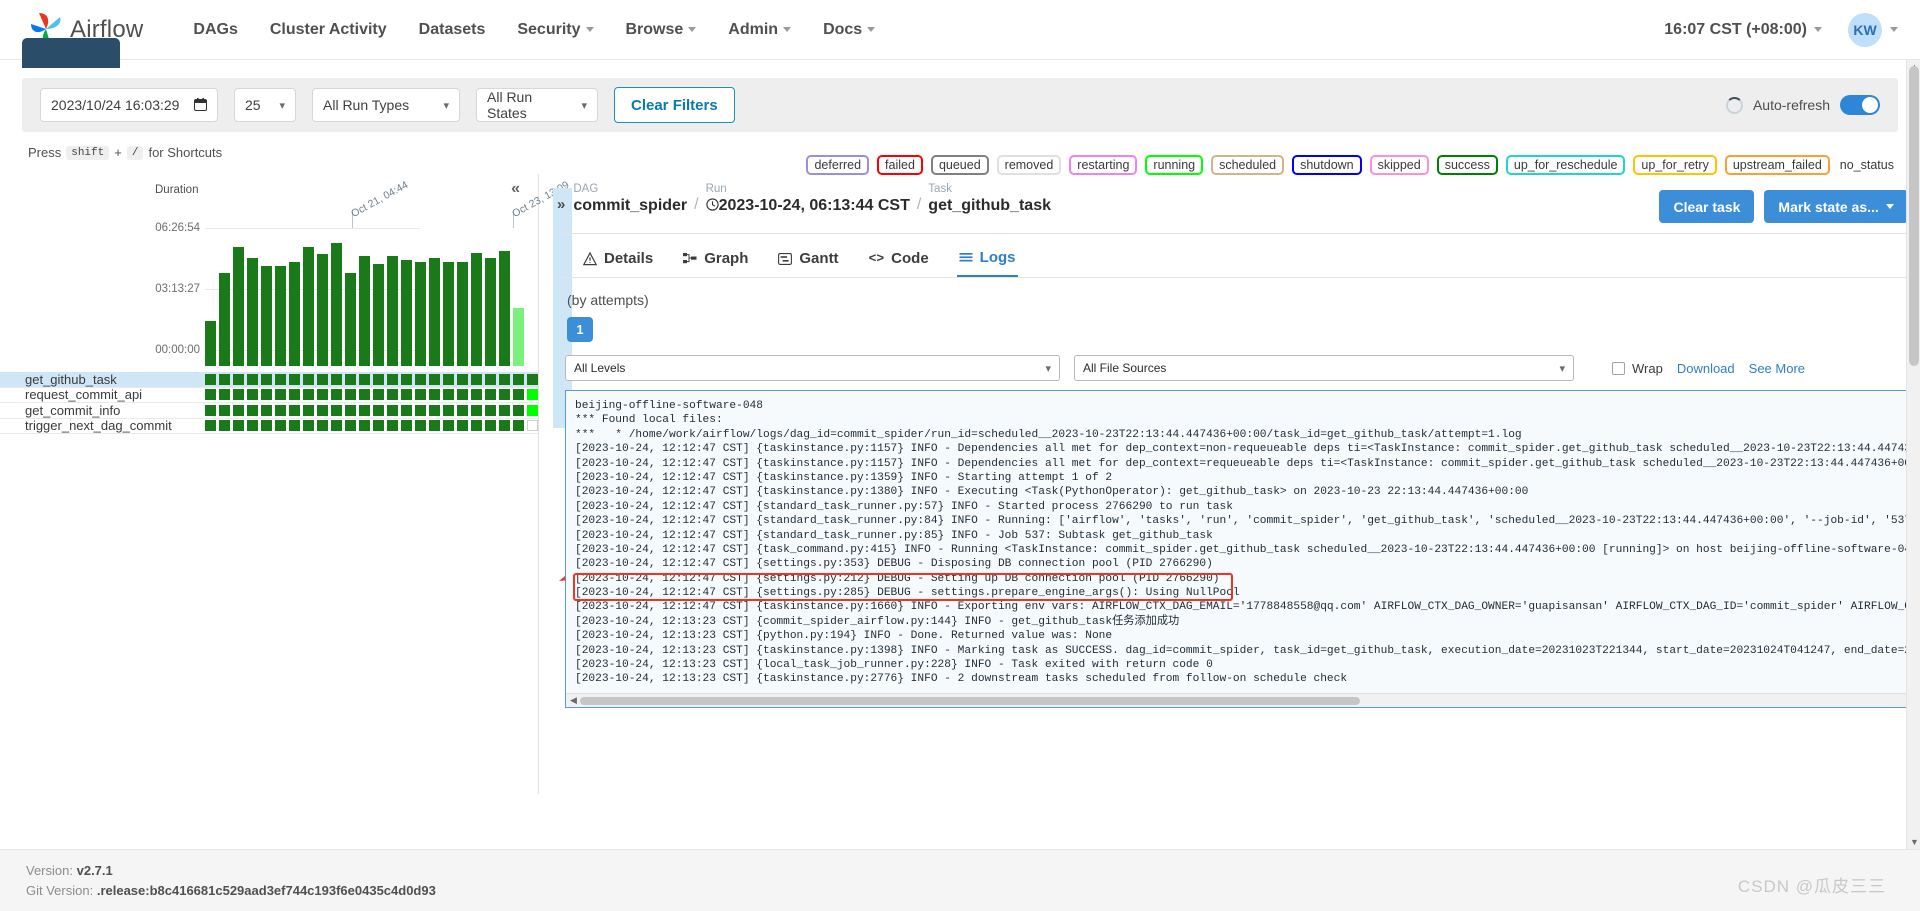  What do you see at coordinates (1243, 700) in the screenshot?
I see `log-horizontal-scrollbar: ◀ ▶` at bounding box center [1243, 700].